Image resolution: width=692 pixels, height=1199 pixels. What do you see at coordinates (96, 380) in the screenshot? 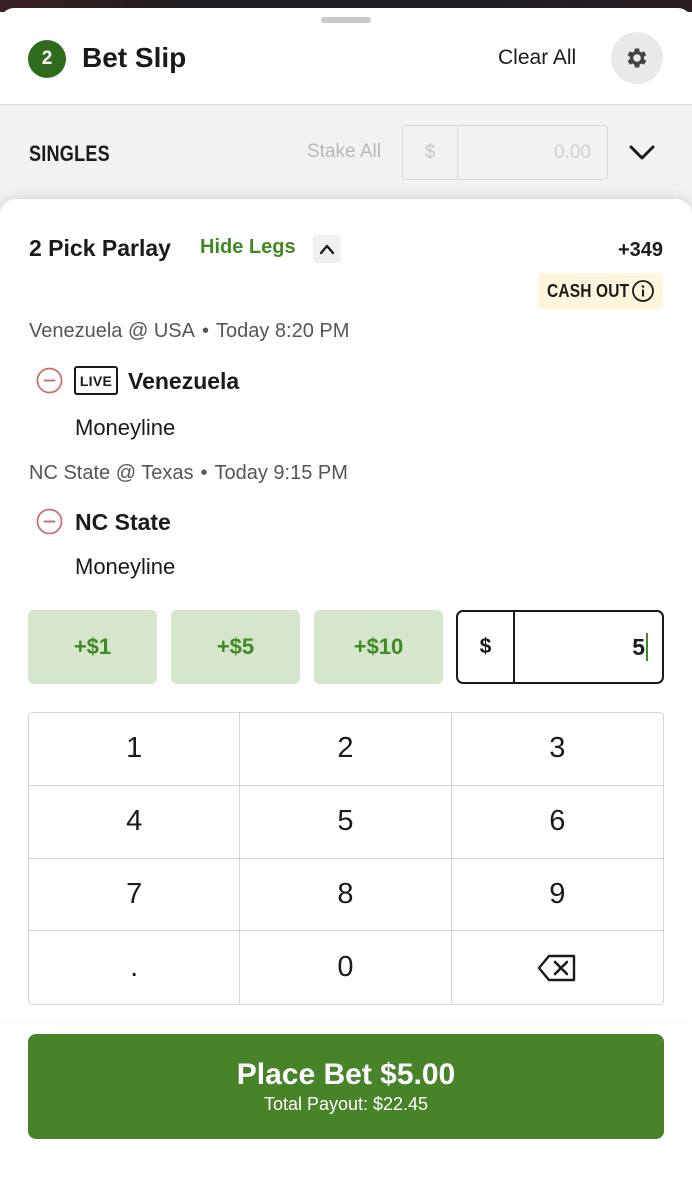
I see `live-badge: LIVE` at bounding box center [96, 380].